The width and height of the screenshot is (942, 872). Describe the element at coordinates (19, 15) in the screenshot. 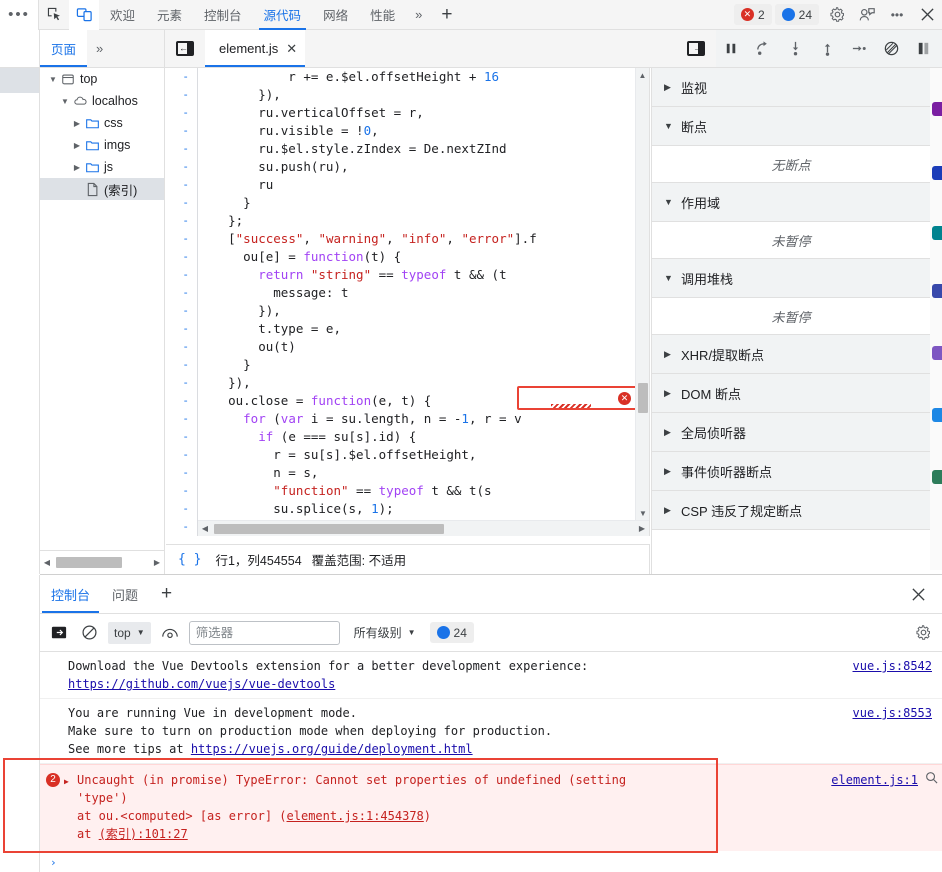

I see `kebab-menu-icon: •••` at that location.